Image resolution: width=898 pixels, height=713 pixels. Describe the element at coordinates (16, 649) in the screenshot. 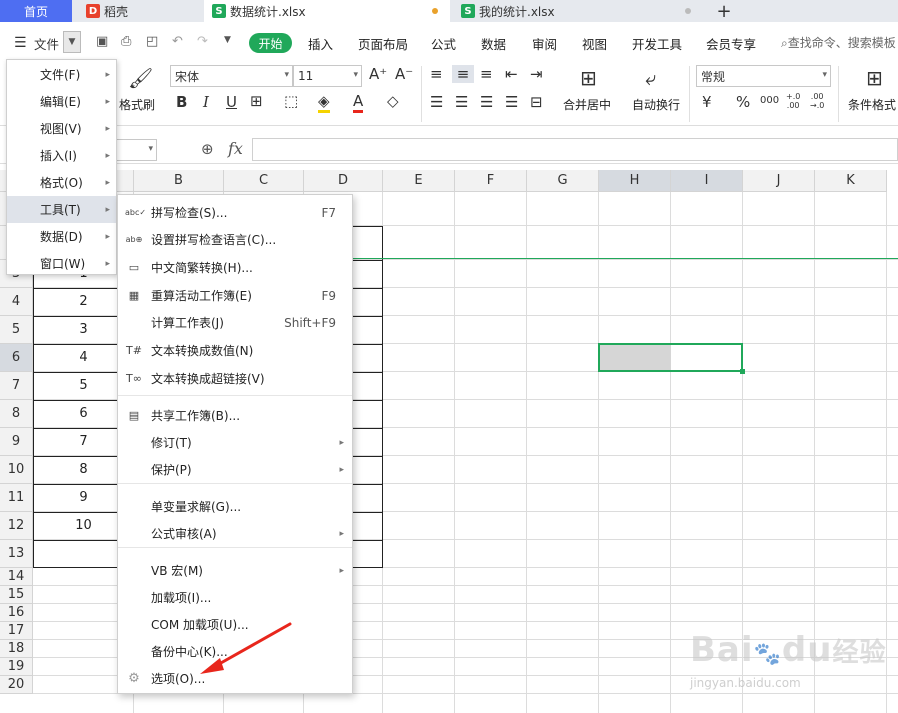

I see `row-header-18: 18` at that location.